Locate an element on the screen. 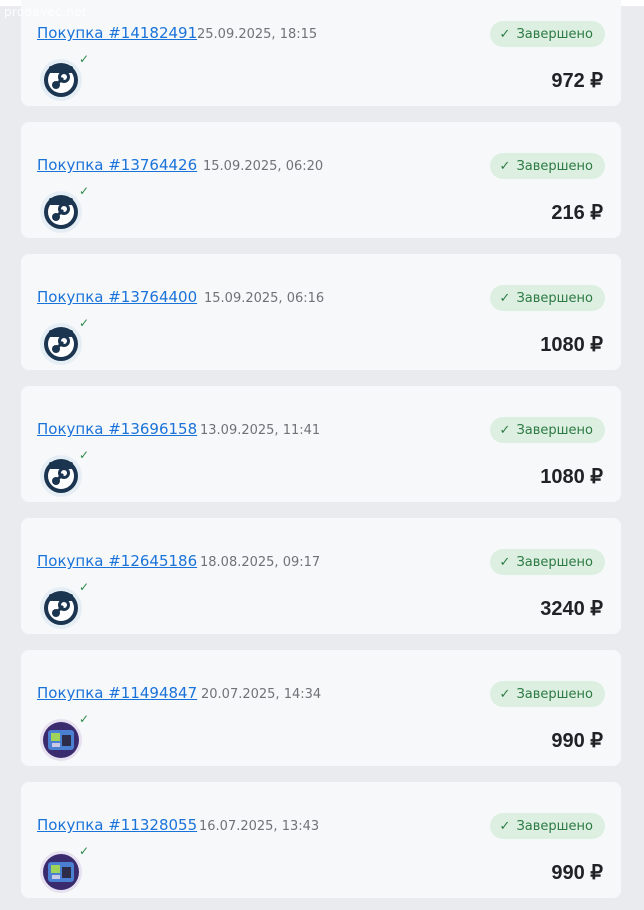  purchase-link: Покупка #14182491 is located at coordinates (117, 33).